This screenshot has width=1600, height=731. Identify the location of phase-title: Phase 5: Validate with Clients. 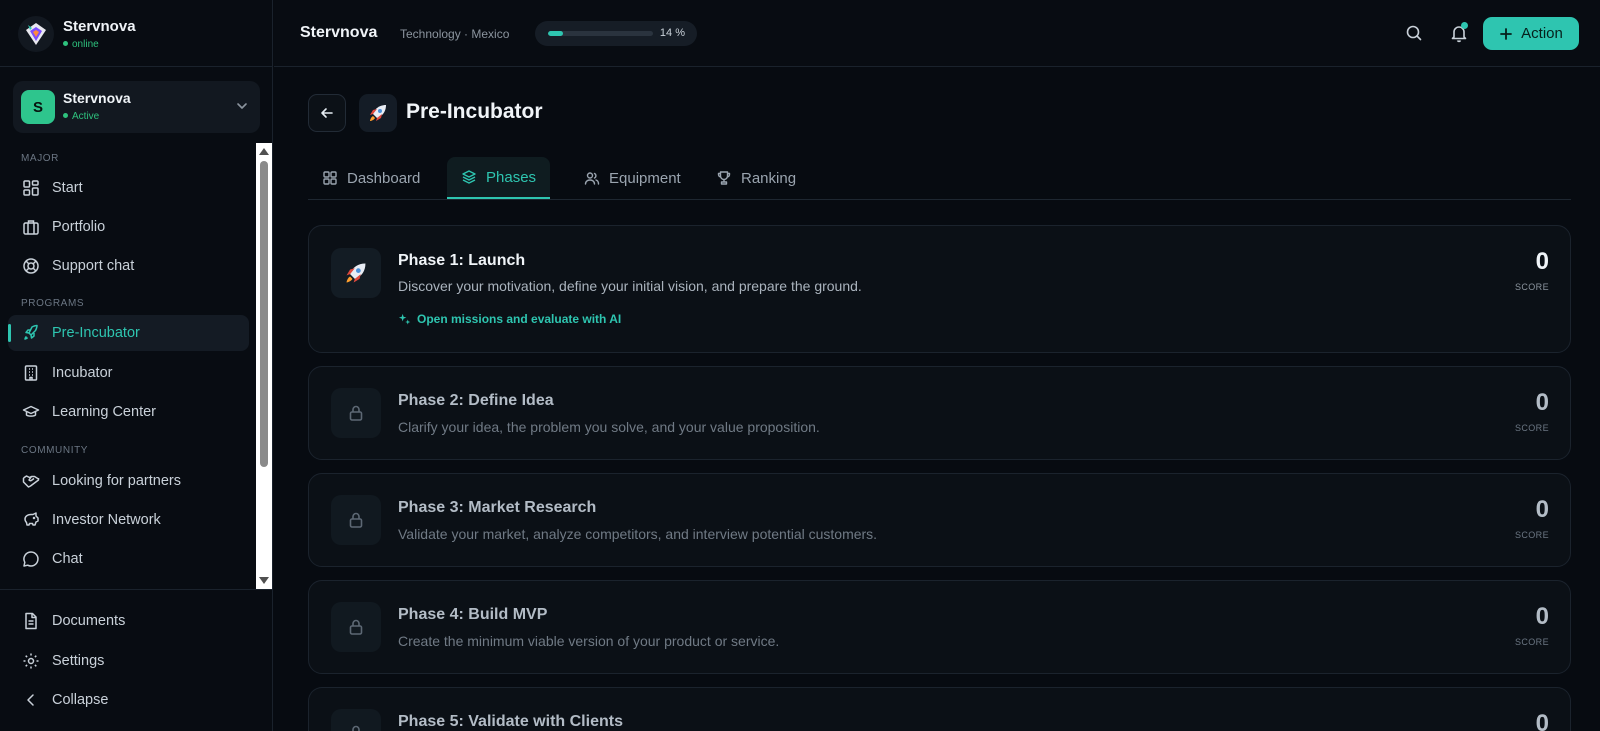
(510, 721).